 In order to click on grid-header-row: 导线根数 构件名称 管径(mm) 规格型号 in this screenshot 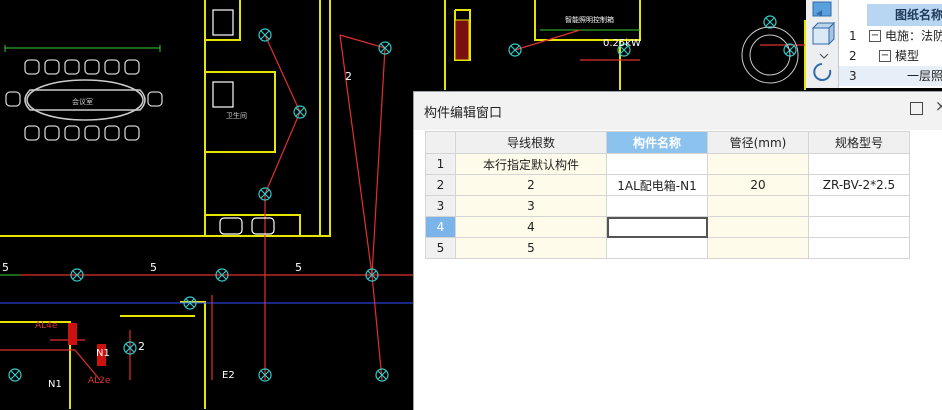, I will do `click(667, 142)`.